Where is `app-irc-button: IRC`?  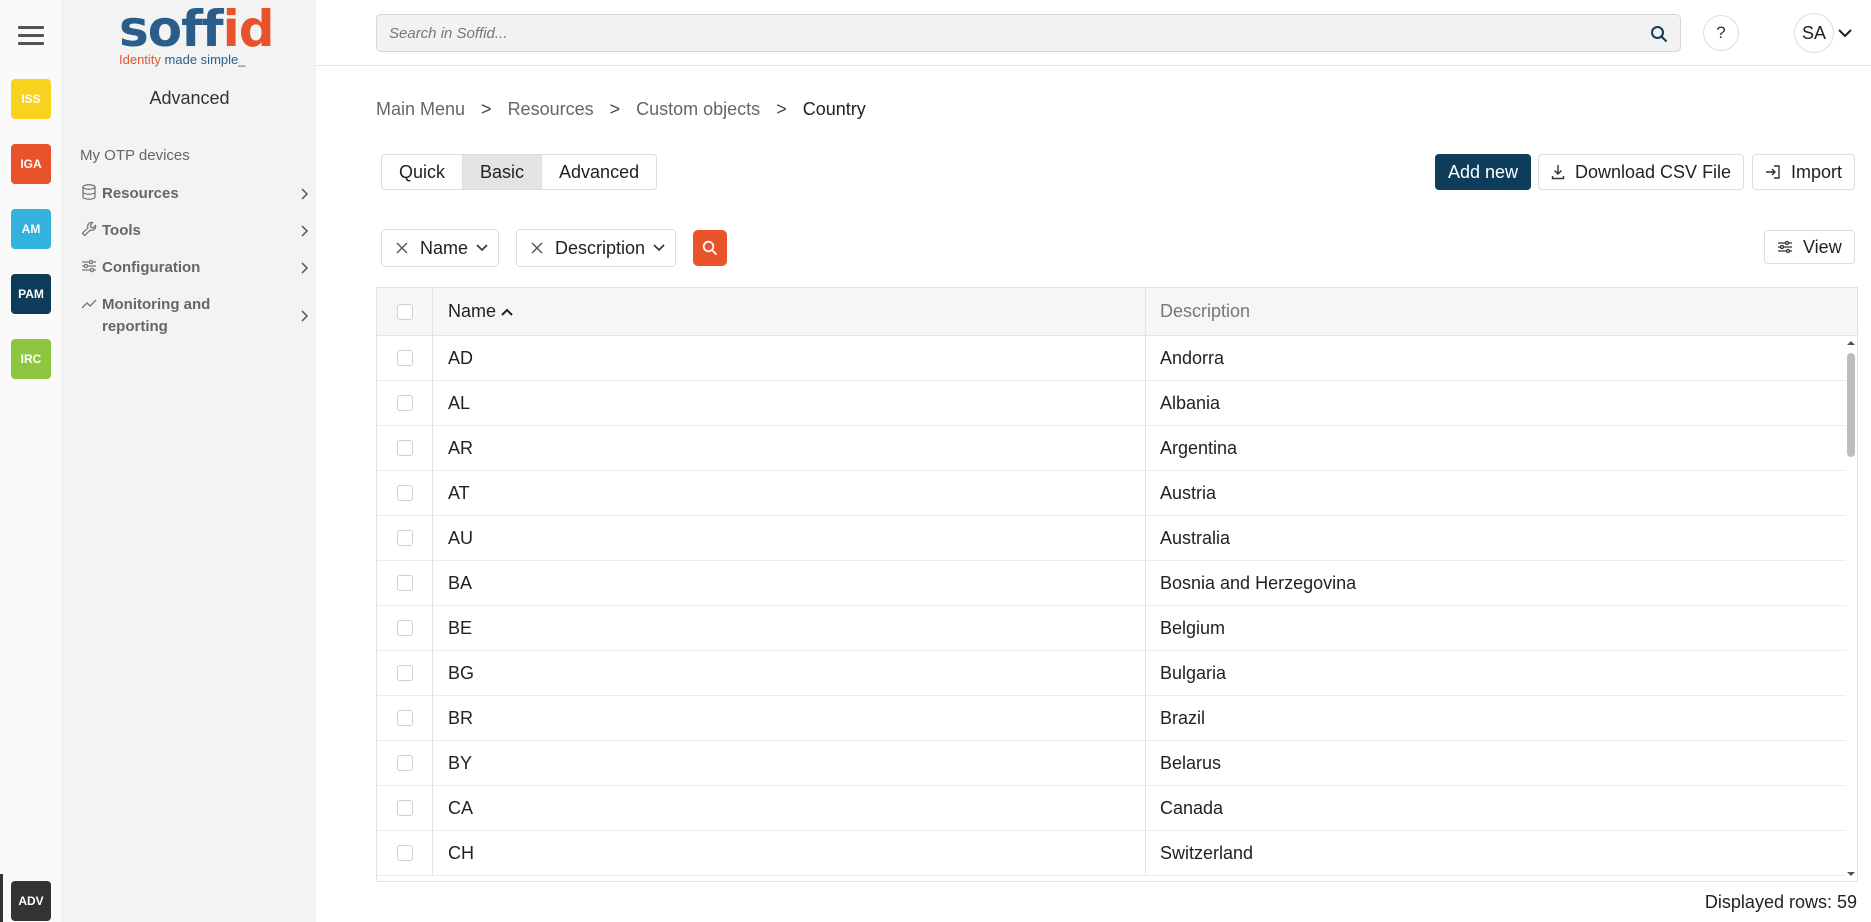 app-irc-button: IRC is located at coordinates (31, 359).